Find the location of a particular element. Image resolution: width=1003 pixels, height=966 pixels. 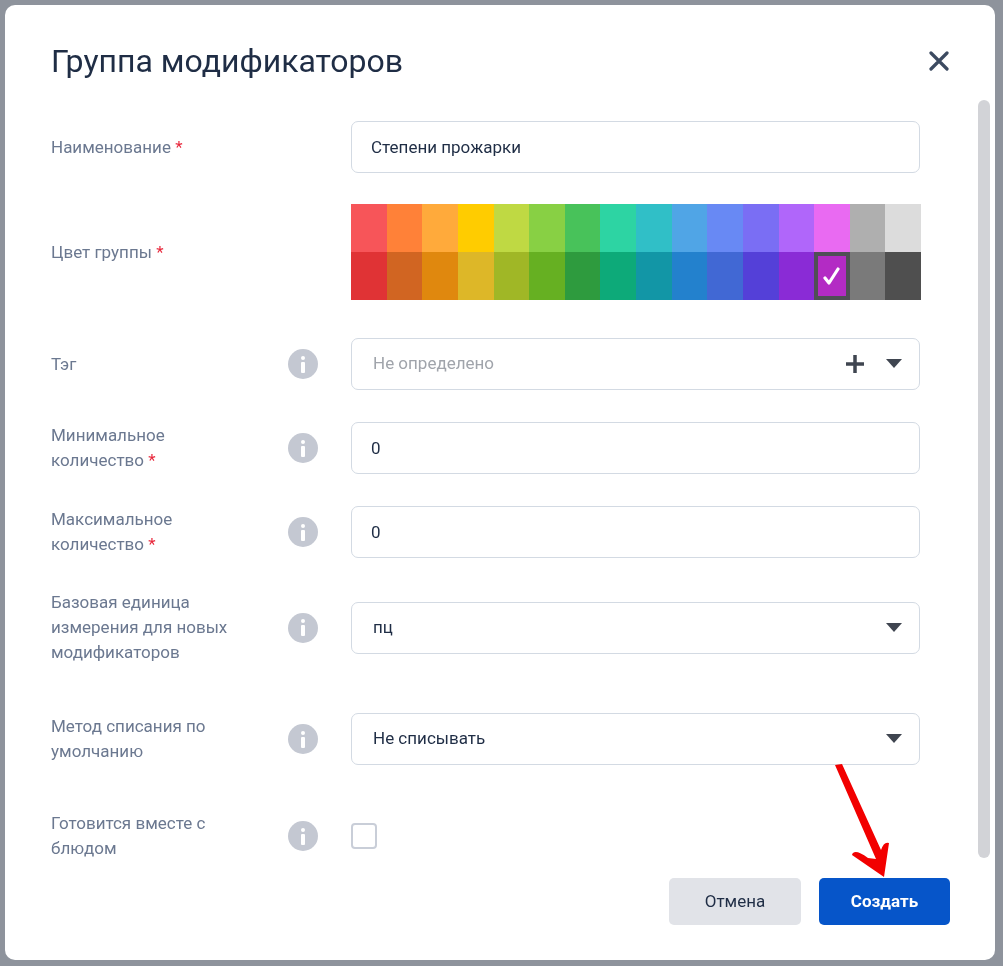

field-label: Тэг is located at coordinates (64, 364).